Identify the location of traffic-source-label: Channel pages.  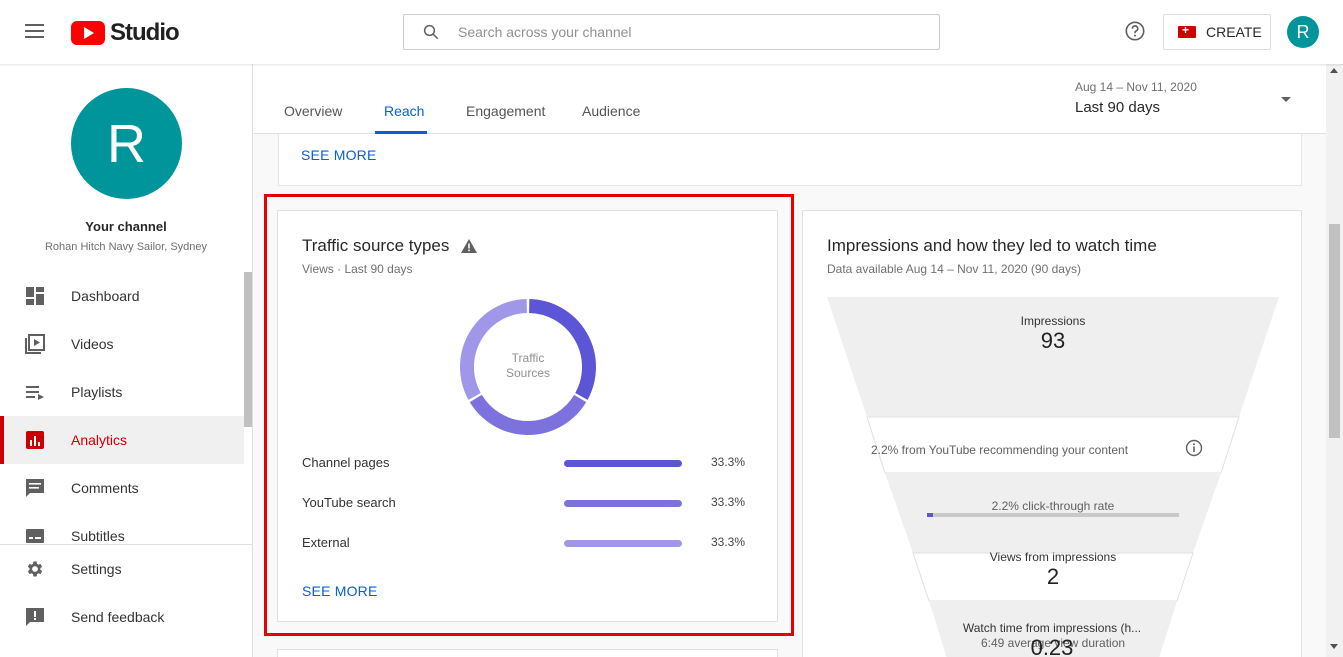
(346, 462).